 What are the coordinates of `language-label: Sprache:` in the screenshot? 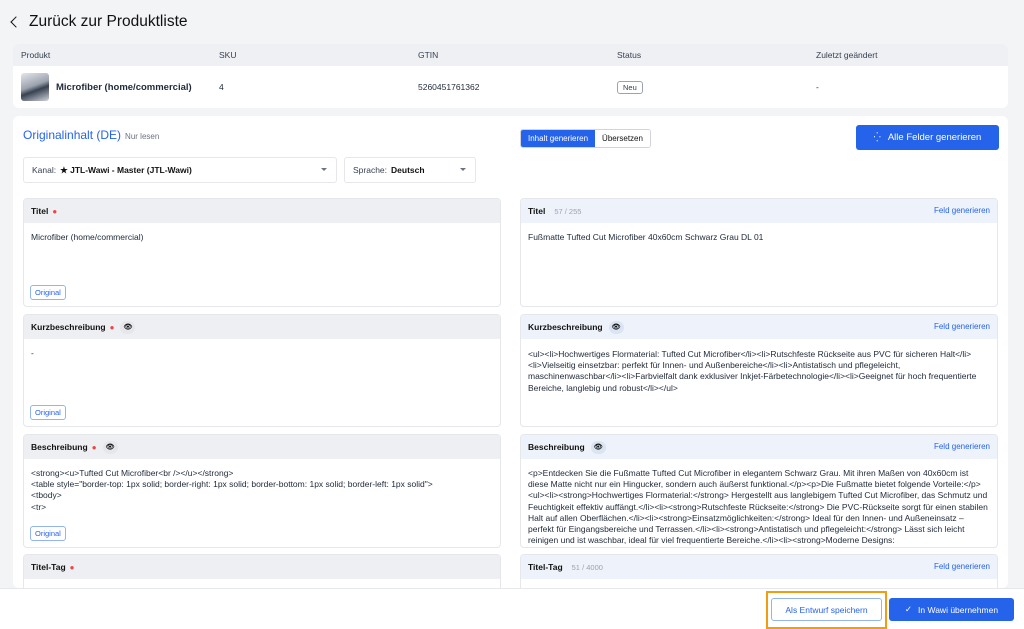 It's located at (370, 170).